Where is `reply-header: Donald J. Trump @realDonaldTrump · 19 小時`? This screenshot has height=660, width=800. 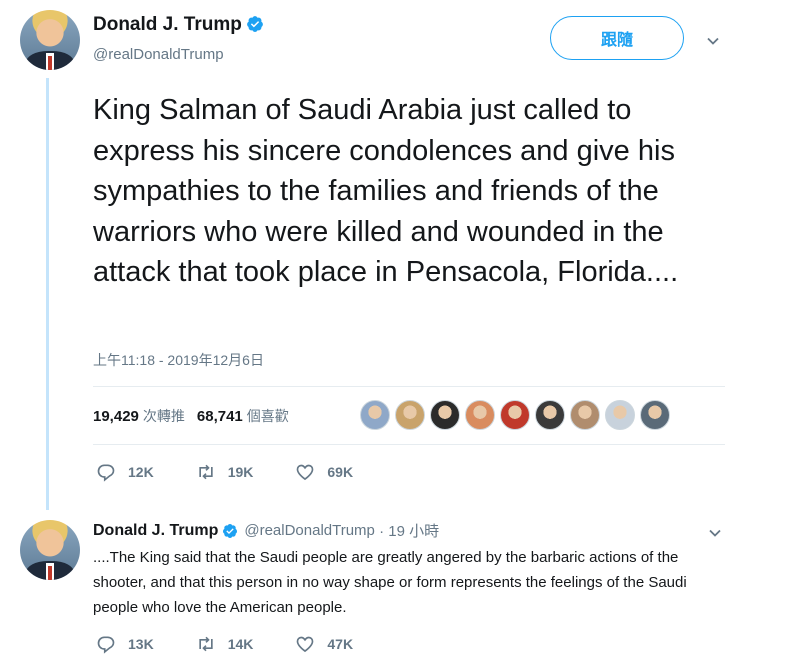
reply-header: Donald J. Trump @realDonaldTrump · 19 小時 is located at coordinates (266, 530).